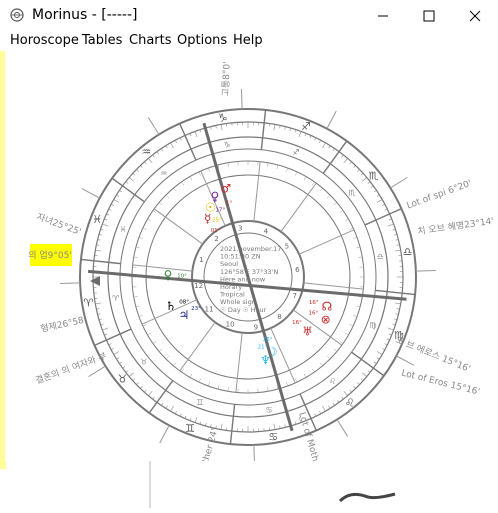 Image resolution: width=498 pixels, height=513 pixels. What do you see at coordinates (184, 302) in the screenshot?
I see `planet-degree: 08°` at bounding box center [184, 302].